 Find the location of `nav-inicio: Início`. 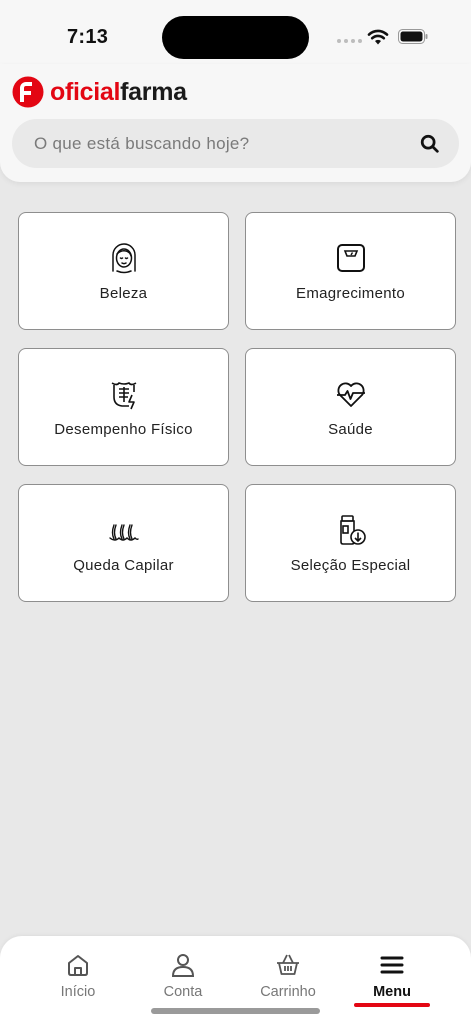

nav-inicio: Início is located at coordinates (78, 980).